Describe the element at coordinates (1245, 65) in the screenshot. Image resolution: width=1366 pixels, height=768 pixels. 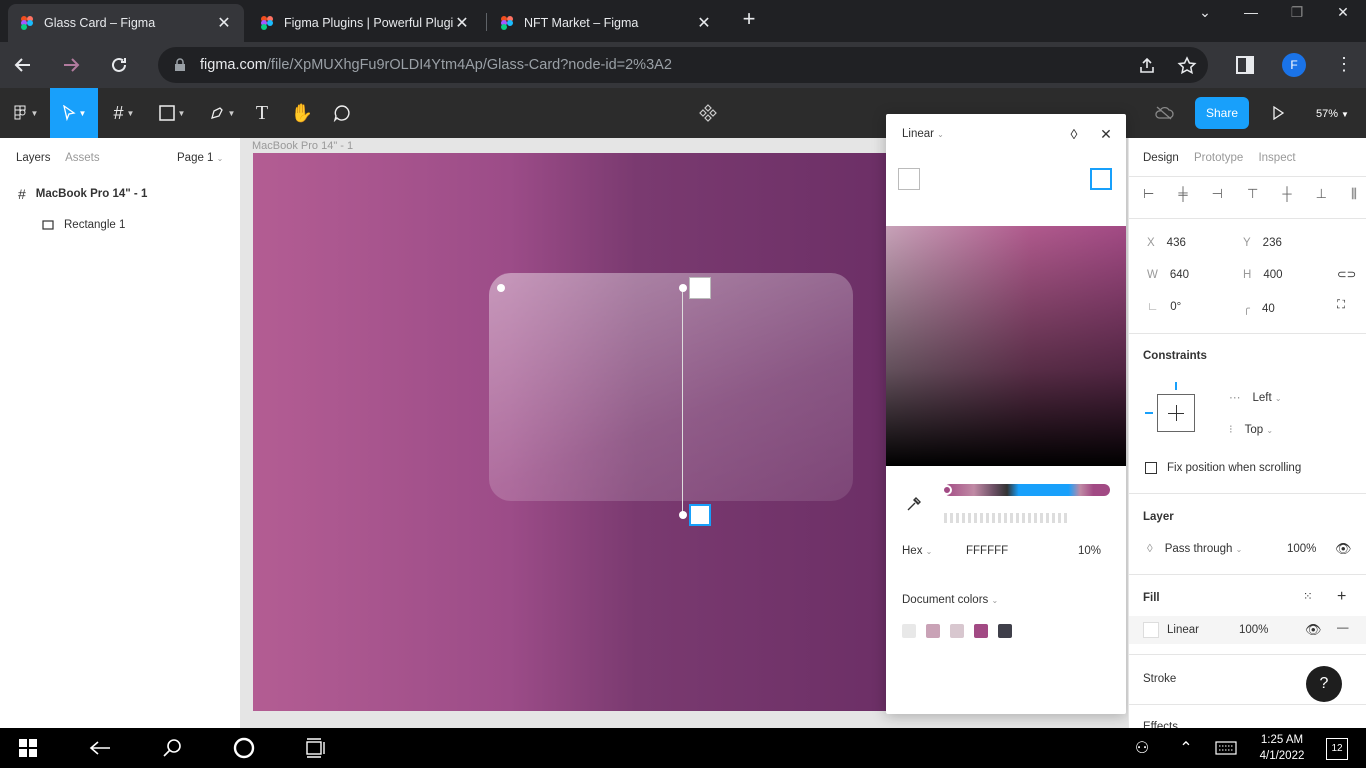
I see `side-panel-icon` at that location.